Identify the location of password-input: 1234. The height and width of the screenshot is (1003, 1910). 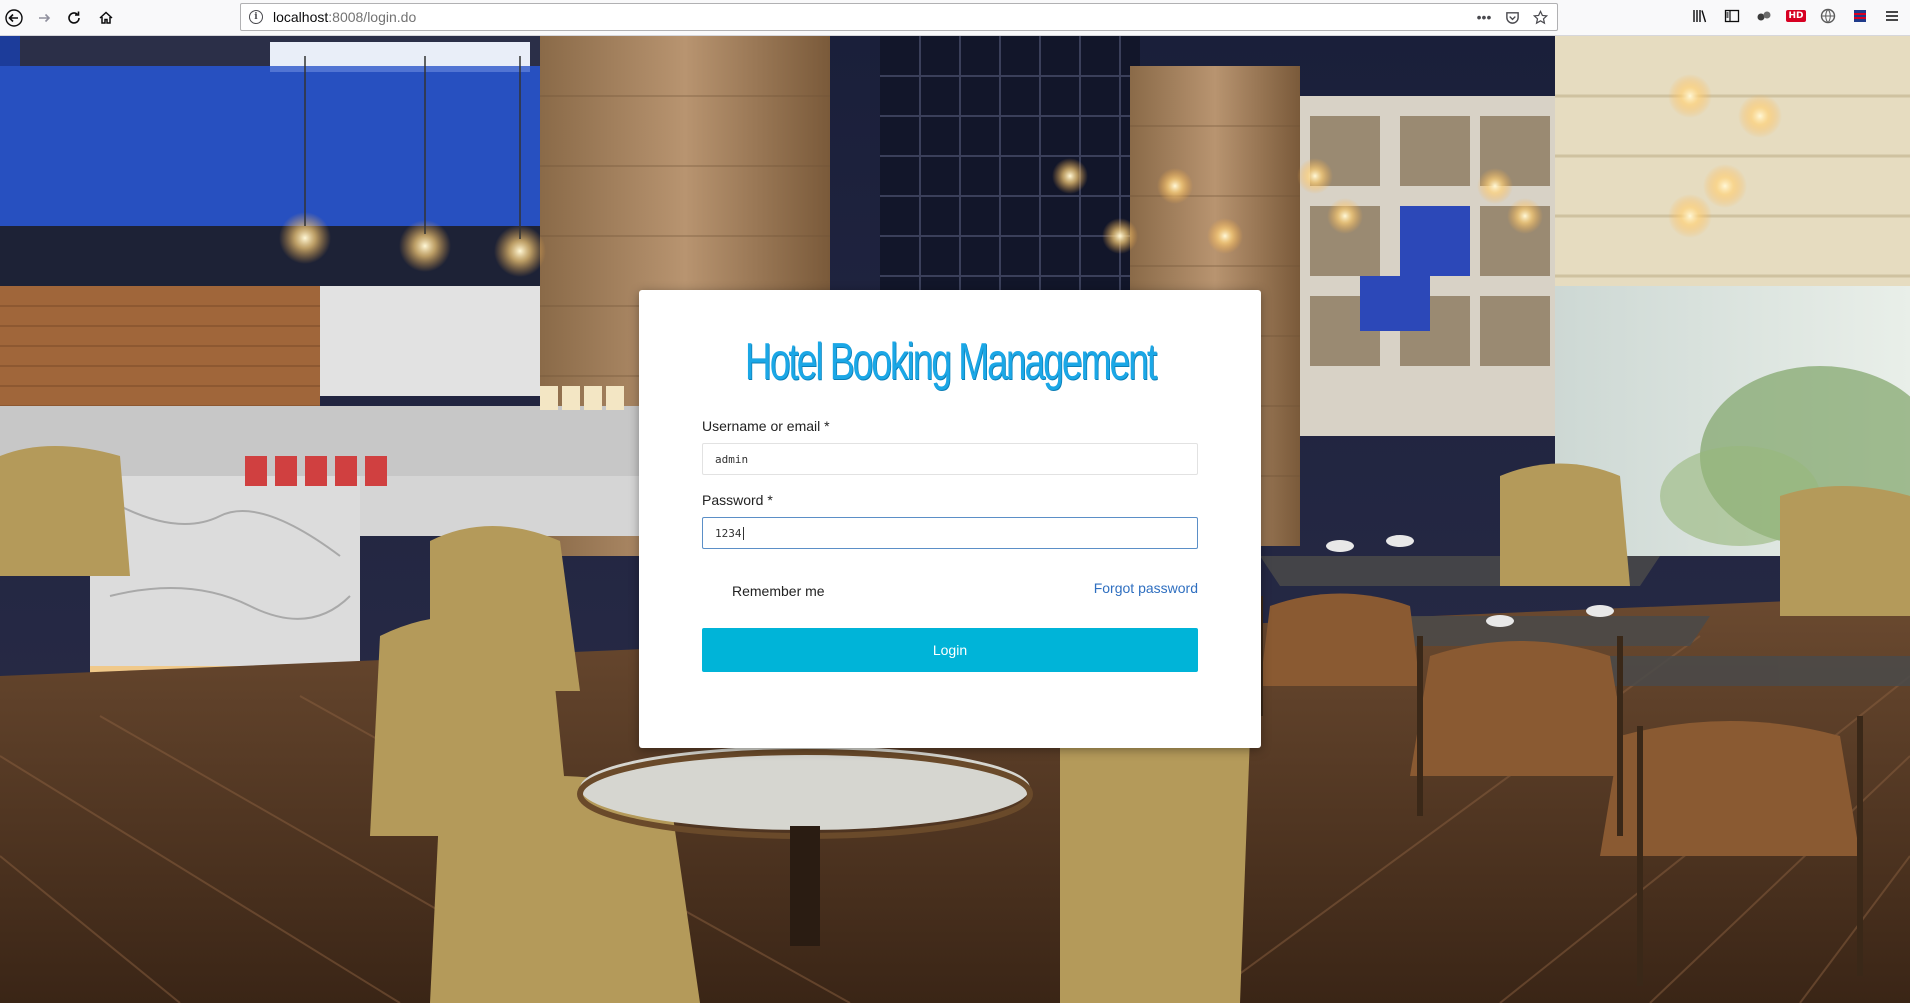
(950, 533).